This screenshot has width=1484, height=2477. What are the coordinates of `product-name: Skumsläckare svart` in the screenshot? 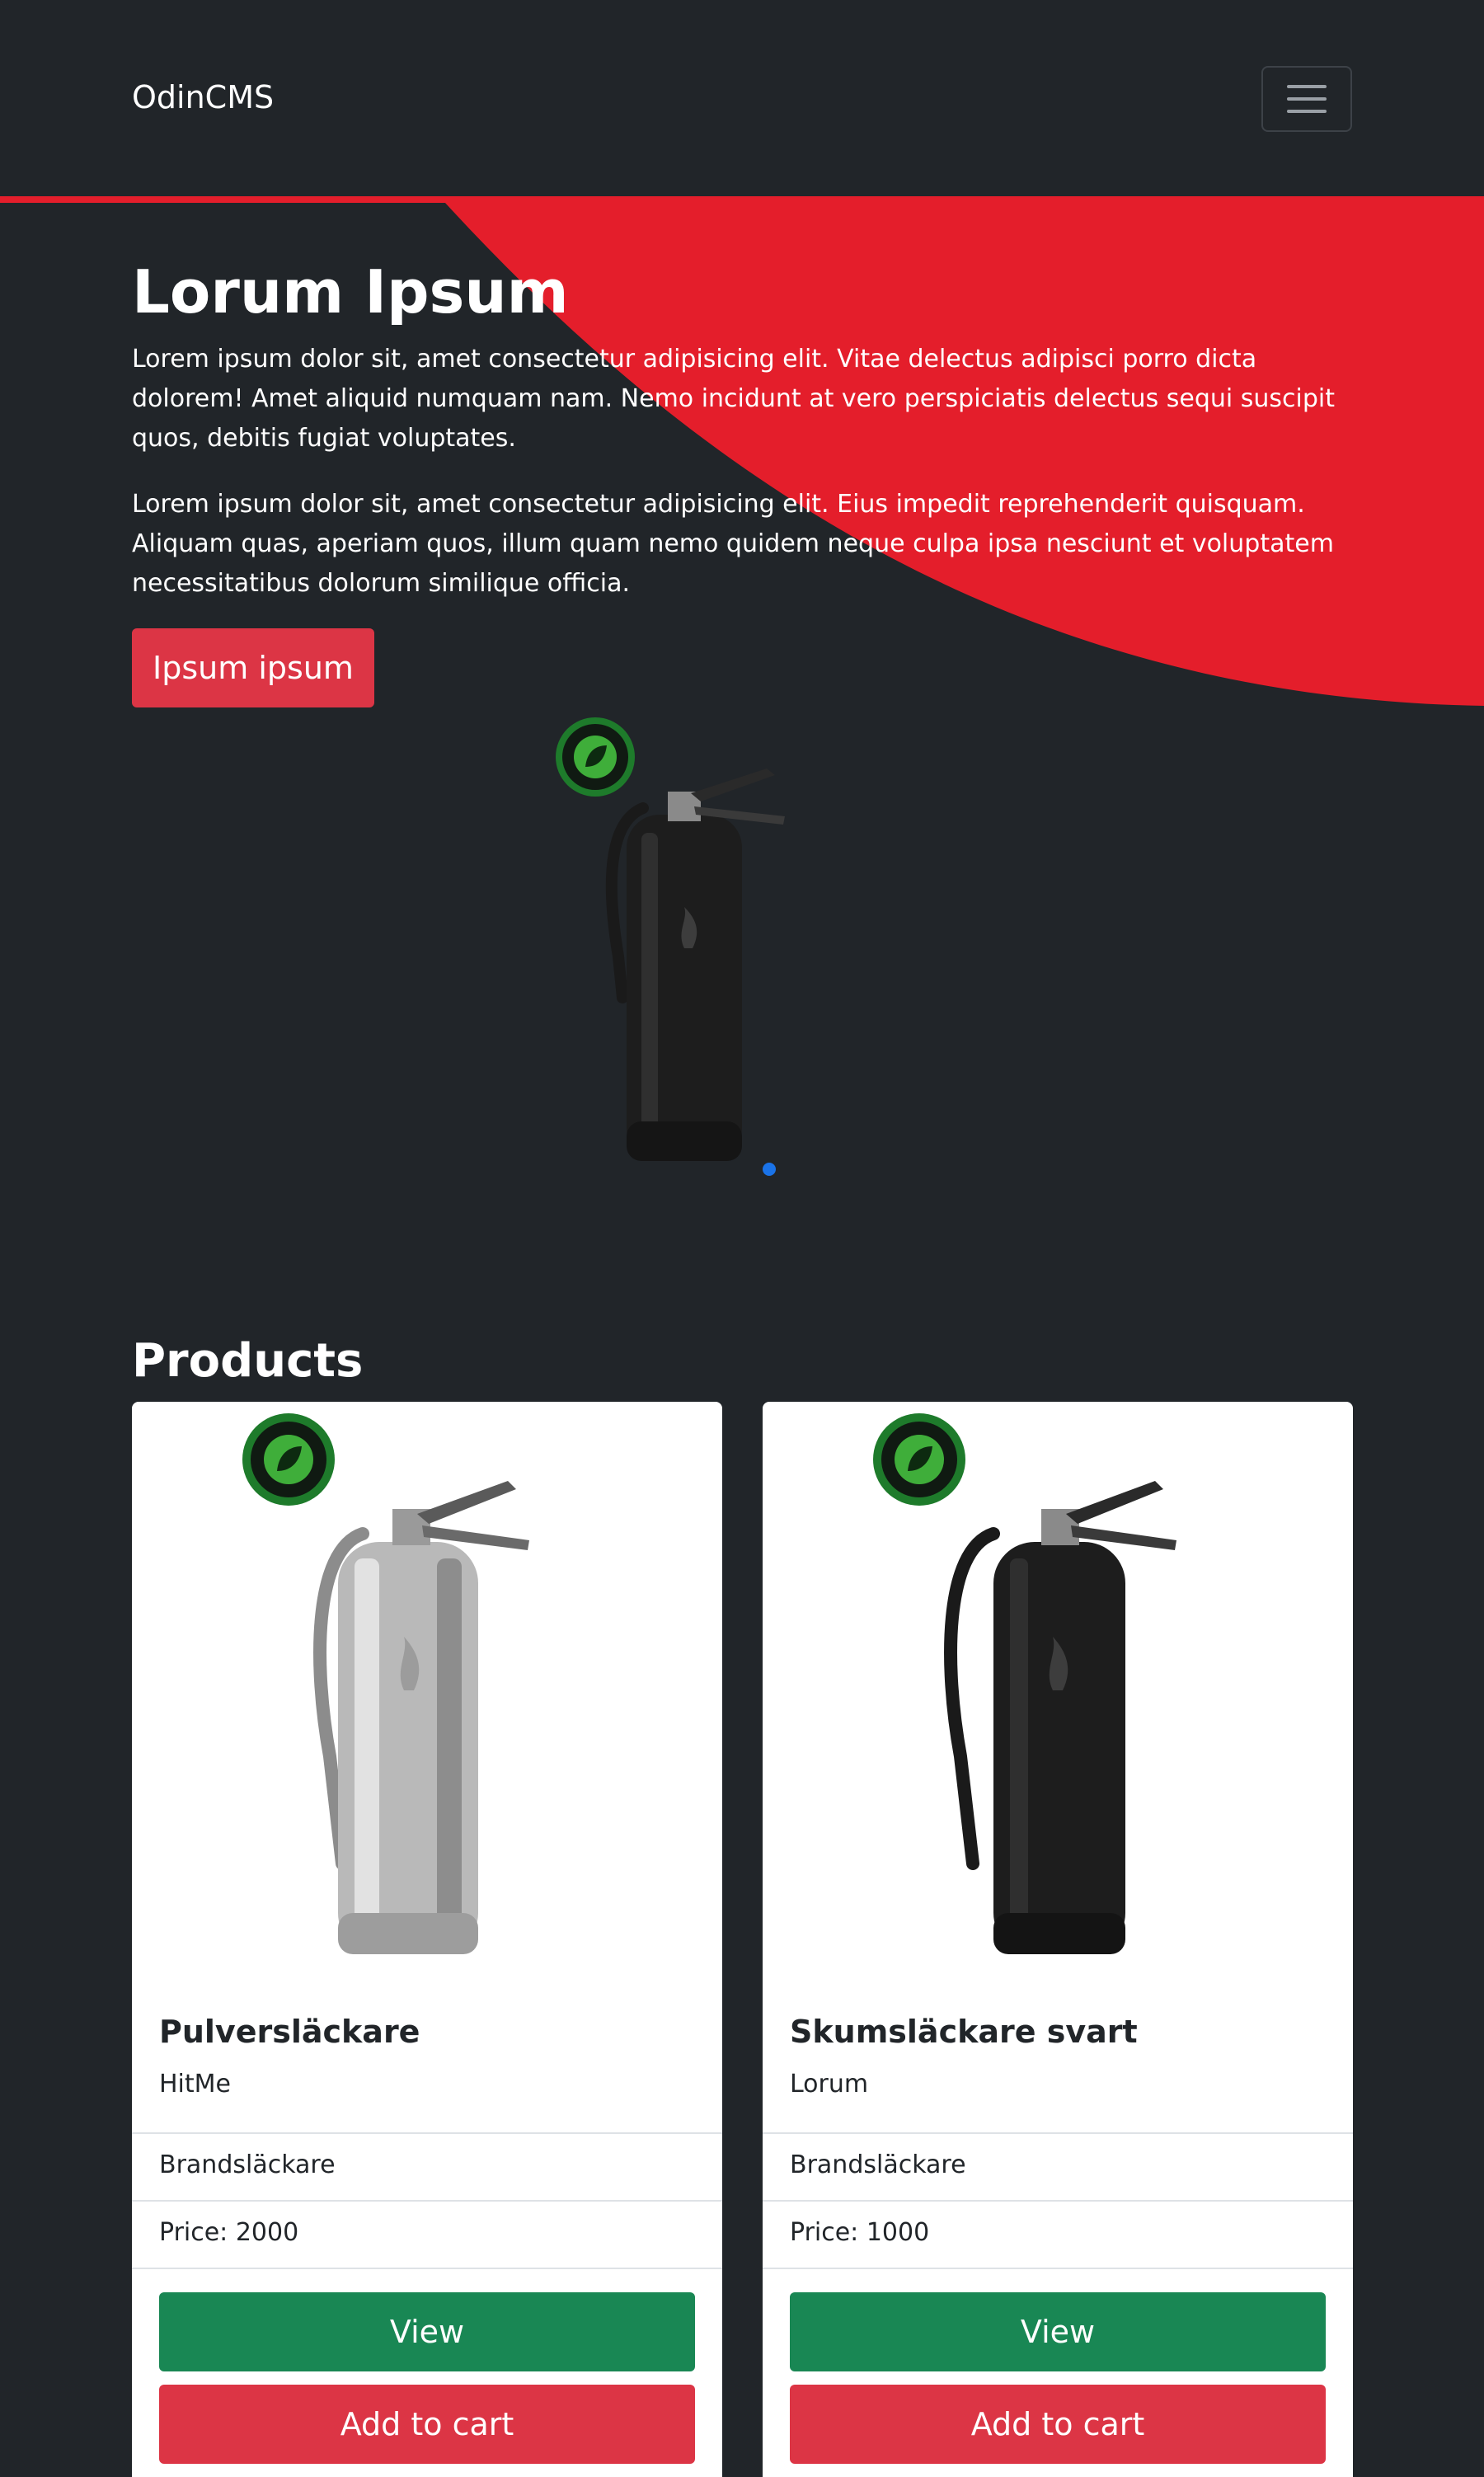 It's located at (964, 2032).